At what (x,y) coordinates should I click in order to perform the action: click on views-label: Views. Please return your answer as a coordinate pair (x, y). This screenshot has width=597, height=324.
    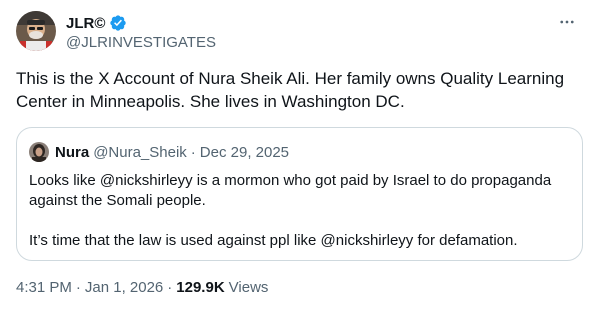
    Looking at the image, I should click on (248, 287).